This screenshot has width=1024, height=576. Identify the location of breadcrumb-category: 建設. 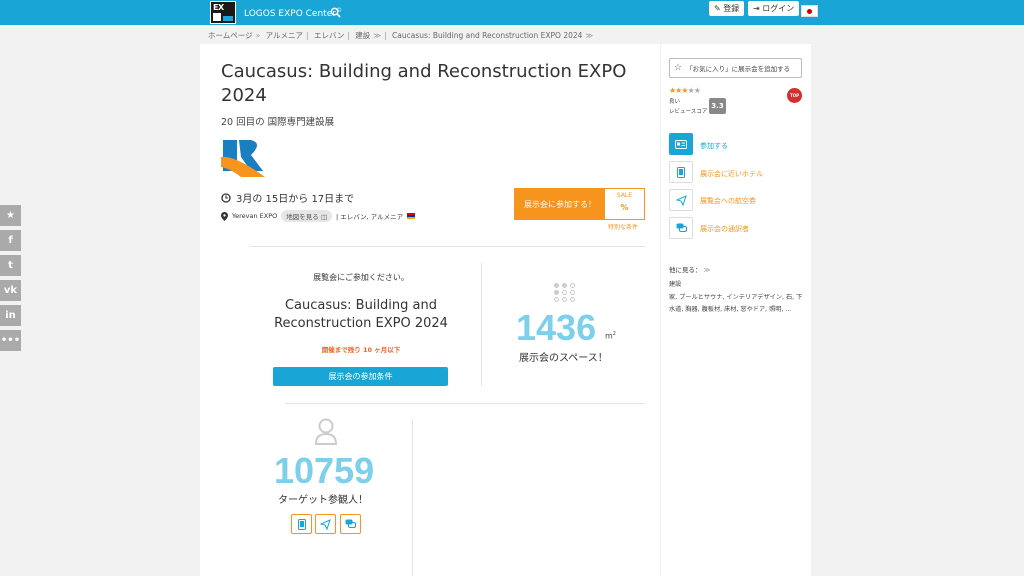
(362, 35).